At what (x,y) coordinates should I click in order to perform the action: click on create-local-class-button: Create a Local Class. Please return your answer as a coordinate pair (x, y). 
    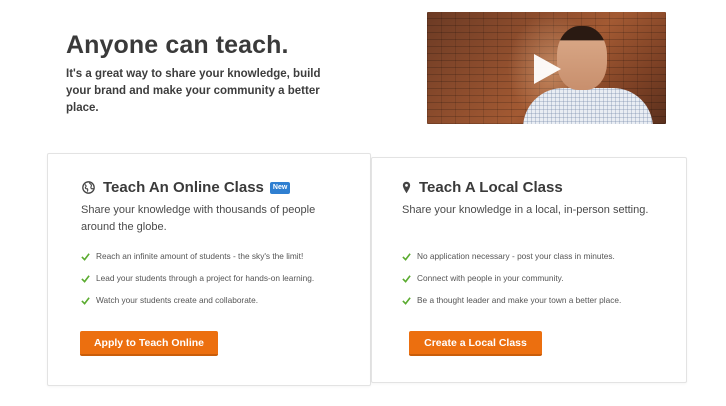
    Looking at the image, I should click on (475, 343).